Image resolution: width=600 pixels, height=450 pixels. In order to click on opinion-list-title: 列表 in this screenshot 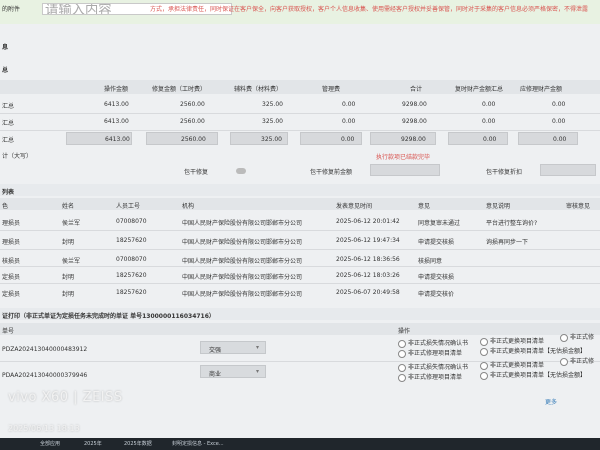, I will do `click(8, 192)`.